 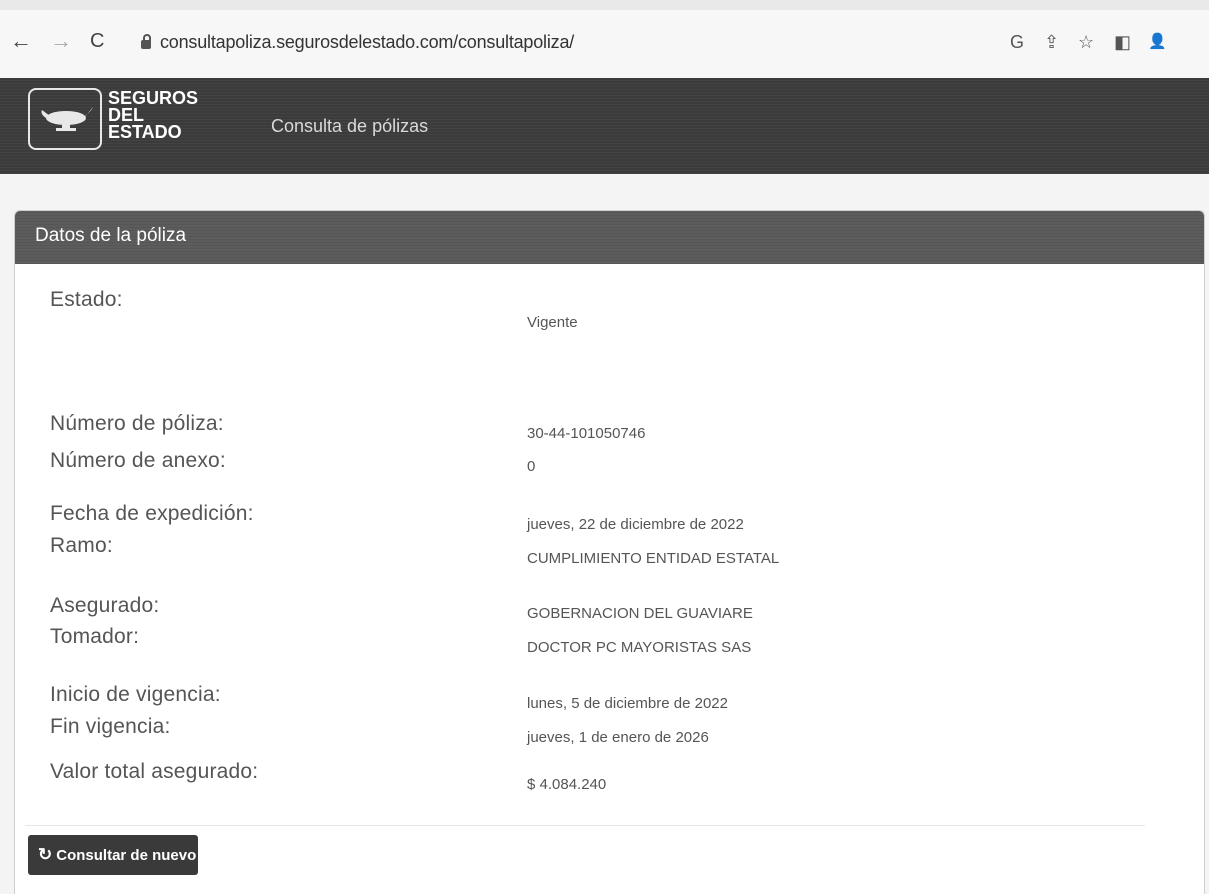 What do you see at coordinates (145, 132) in the screenshot?
I see `brand-line-3: ESTADO` at bounding box center [145, 132].